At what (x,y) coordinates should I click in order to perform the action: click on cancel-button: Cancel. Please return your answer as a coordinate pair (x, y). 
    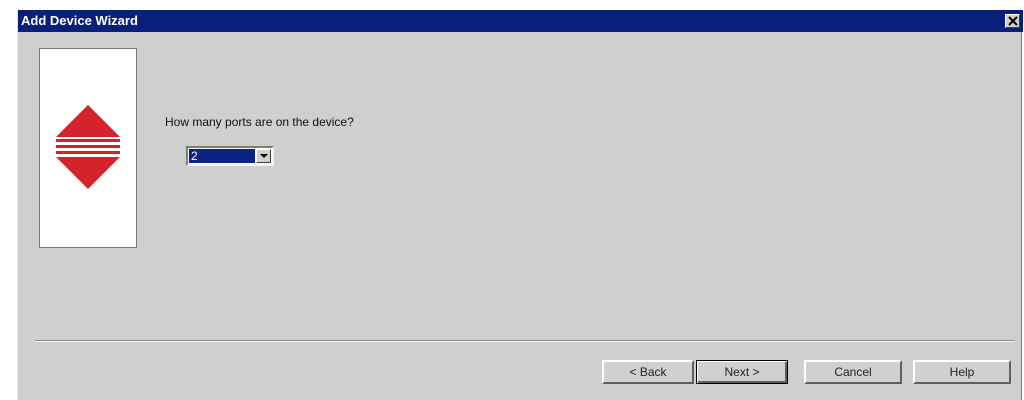
    Looking at the image, I should click on (853, 372).